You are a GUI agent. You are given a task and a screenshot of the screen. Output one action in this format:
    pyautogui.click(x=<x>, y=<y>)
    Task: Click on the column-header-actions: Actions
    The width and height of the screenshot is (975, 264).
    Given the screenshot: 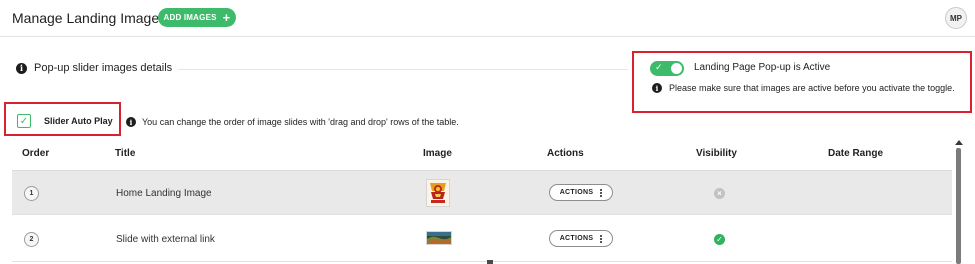 What is the action you would take?
    pyautogui.click(x=565, y=153)
    